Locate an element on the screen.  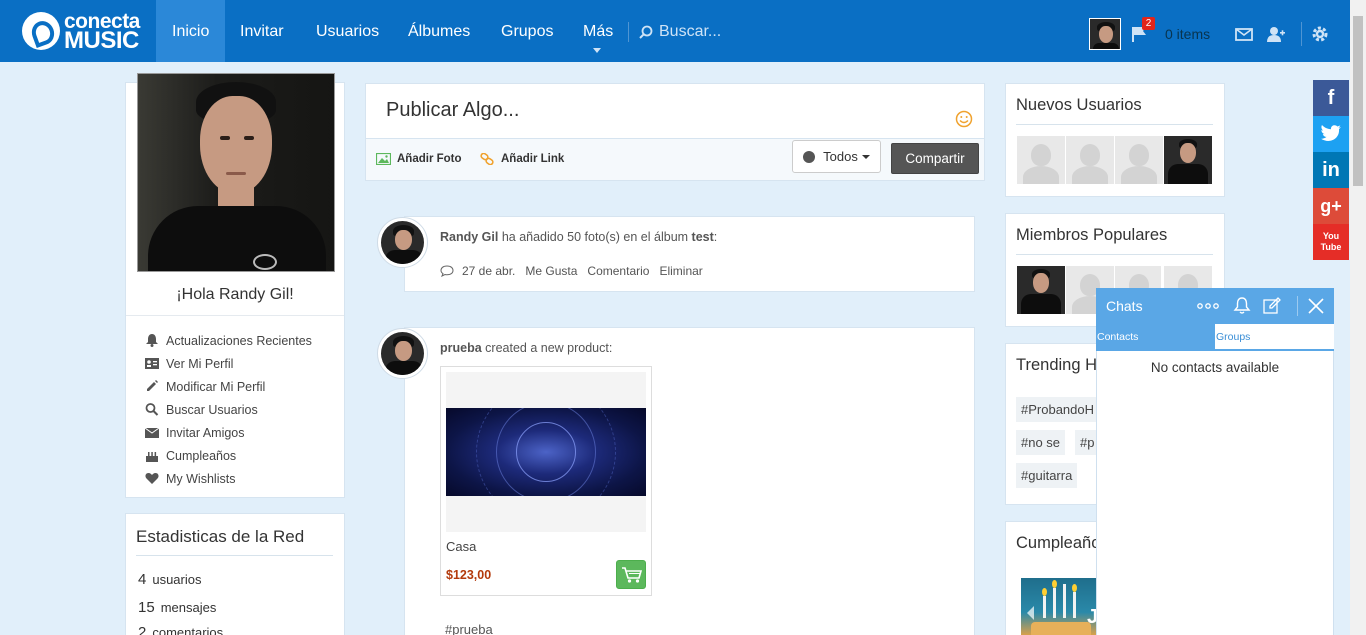
menu-item-label: Actualizaciones Recientes is located at coordinates (239, 340).